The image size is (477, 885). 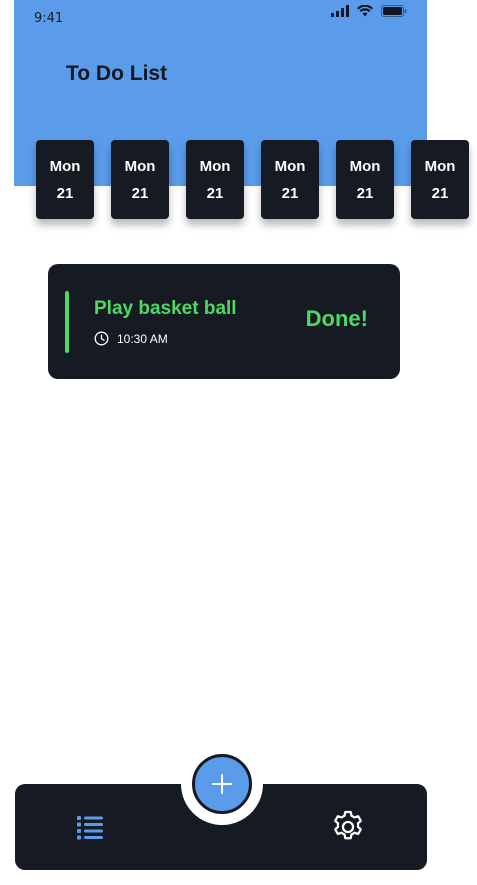 What do you see at coordinates (117, 73) in the screenshot?
I see `page-title: To Do List` at bounding box center [117, 73].